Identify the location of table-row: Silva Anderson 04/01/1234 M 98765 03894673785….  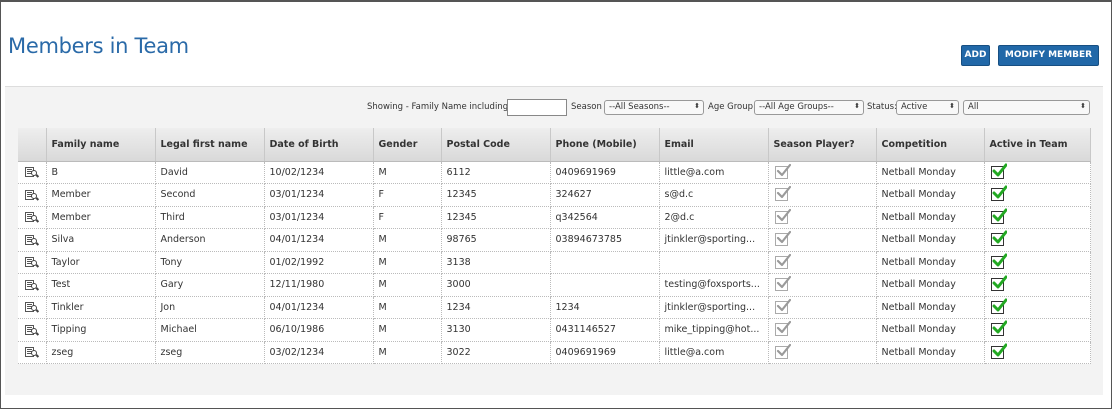
(554, 240).